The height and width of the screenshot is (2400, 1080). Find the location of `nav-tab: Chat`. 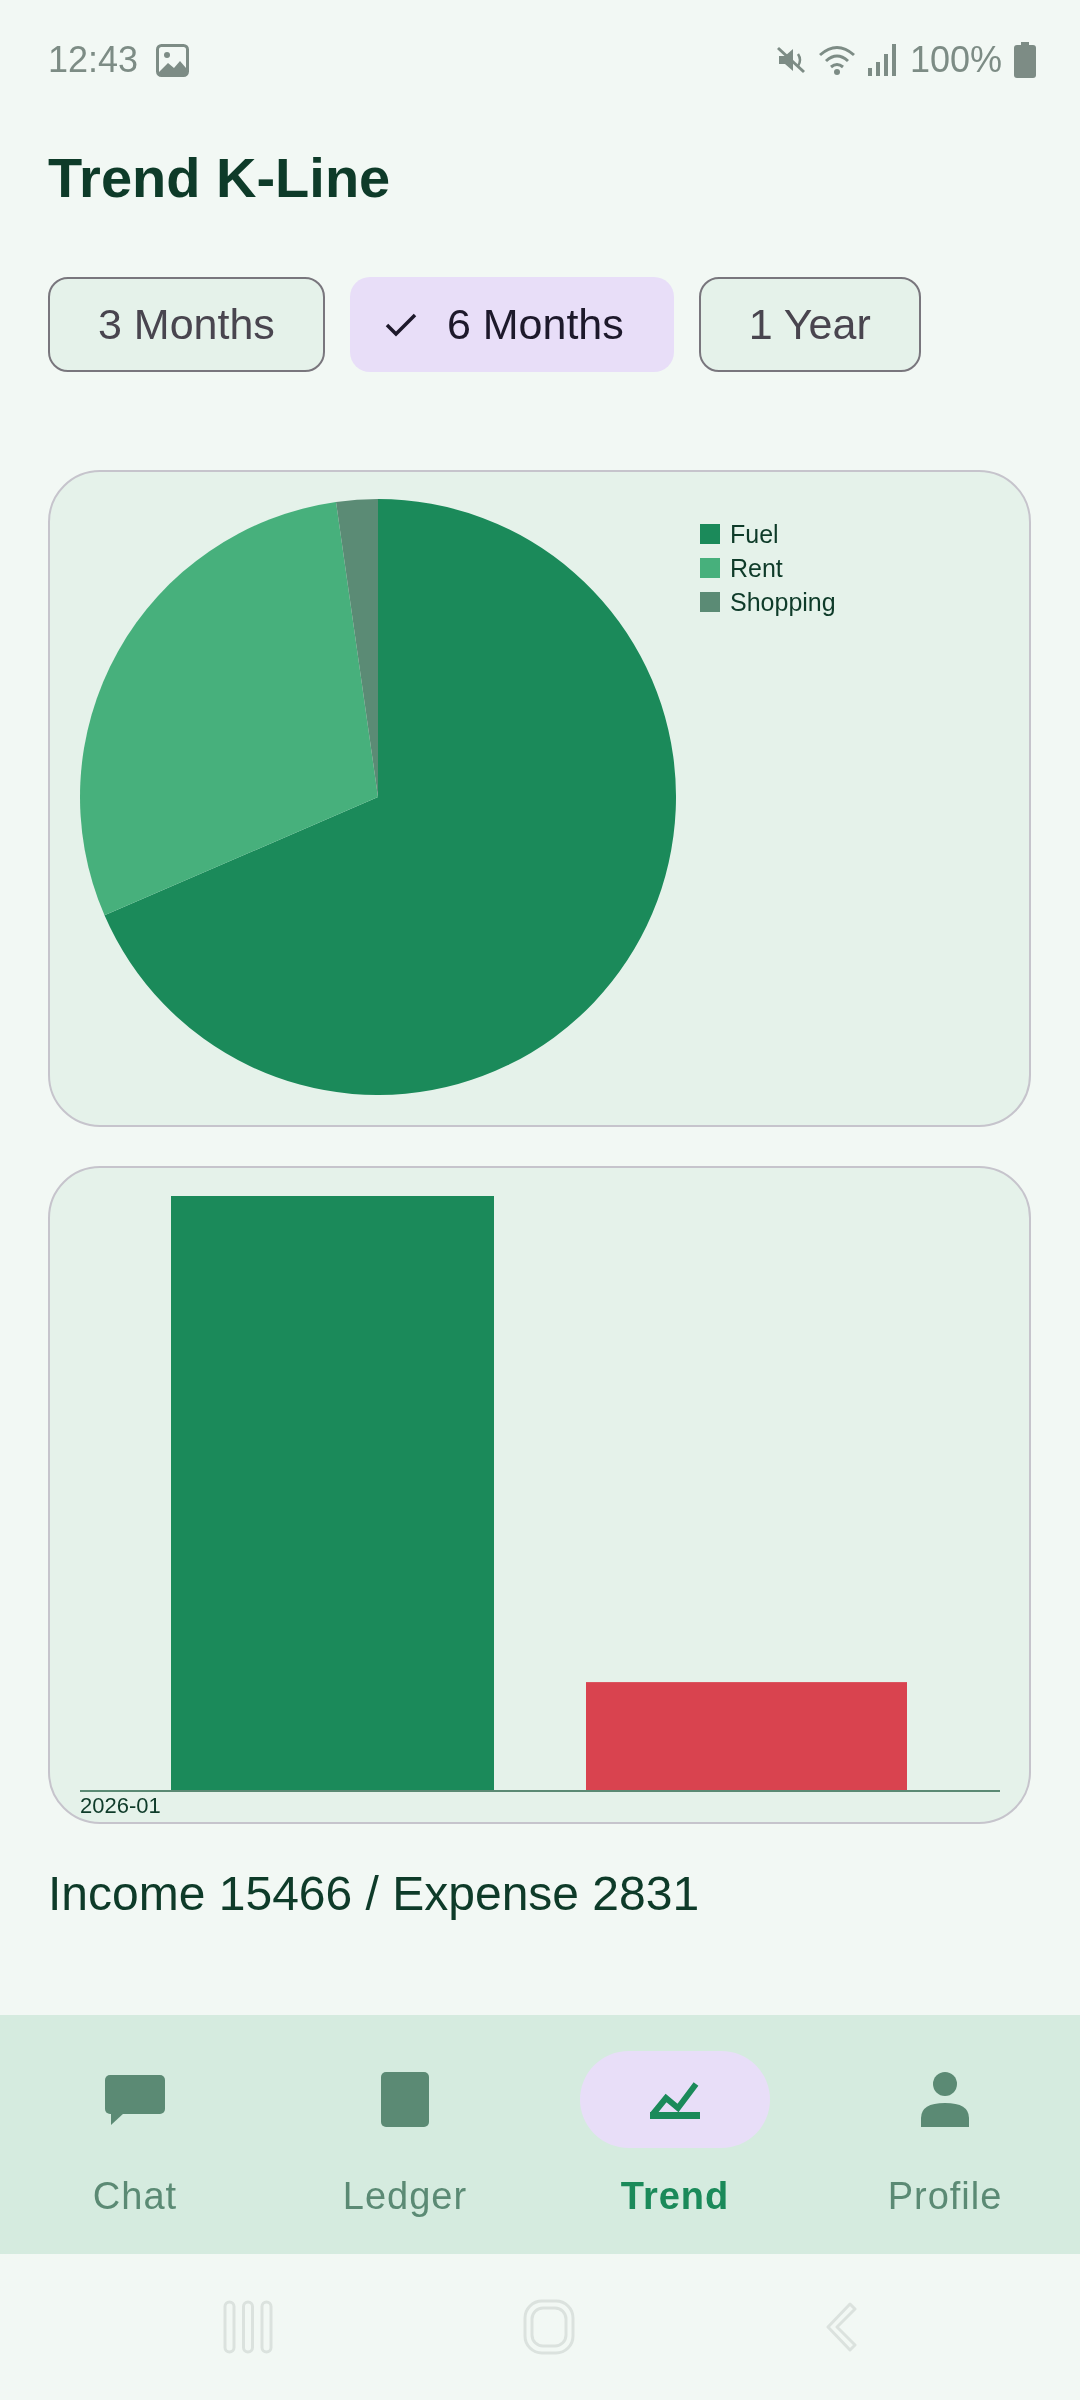

nav-tab: Chat is located at coordinates (135, 2134).